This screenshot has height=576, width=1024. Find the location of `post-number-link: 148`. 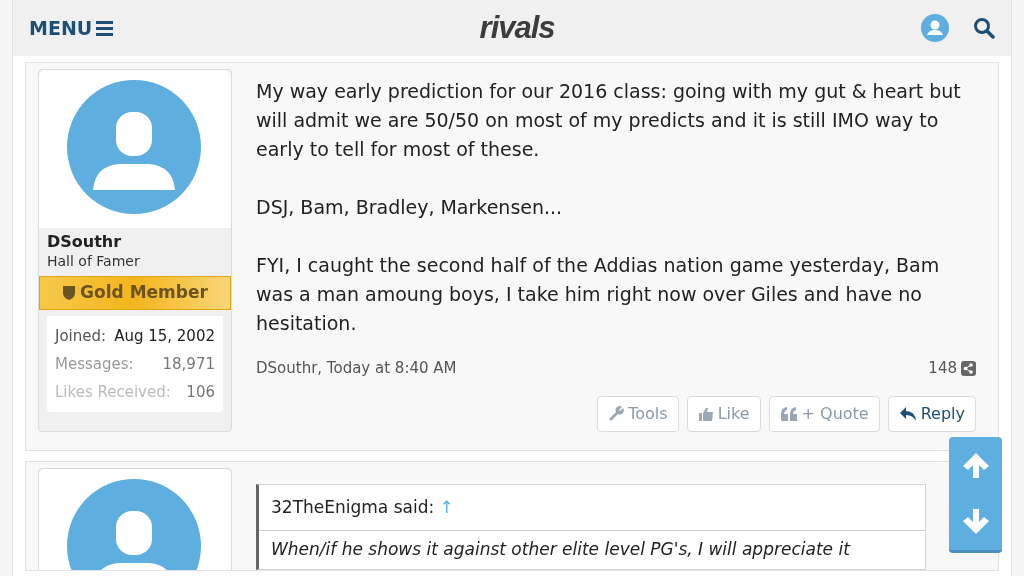

post-number-link: 148 is located at coordinates (952, 368).